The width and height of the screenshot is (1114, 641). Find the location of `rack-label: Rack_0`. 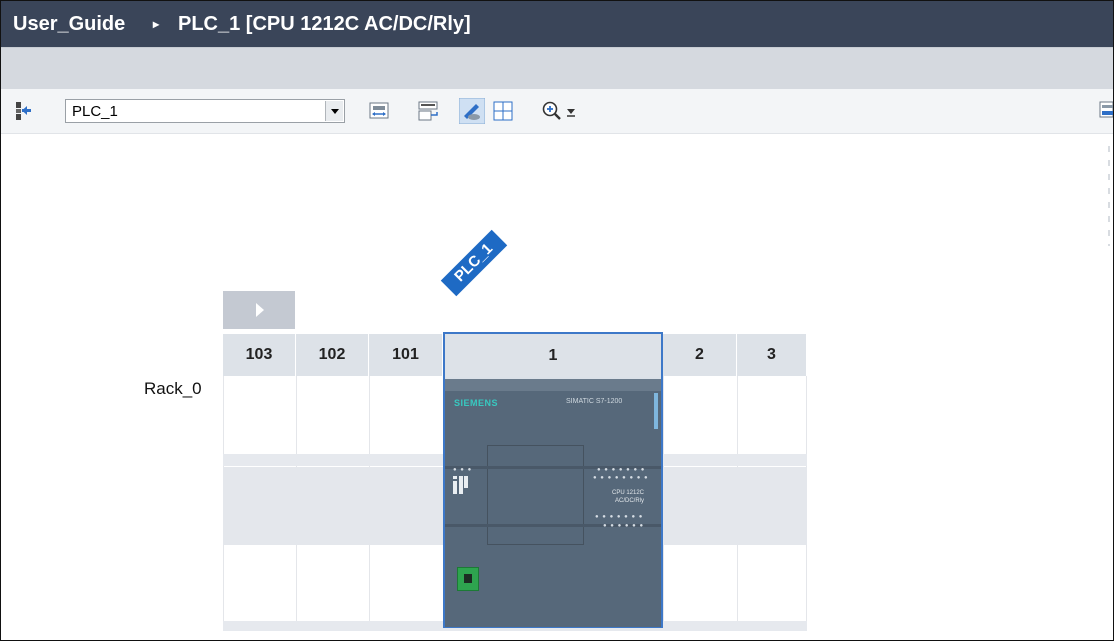

rack-label: Rack_0 is located at coordinates (173, 388).